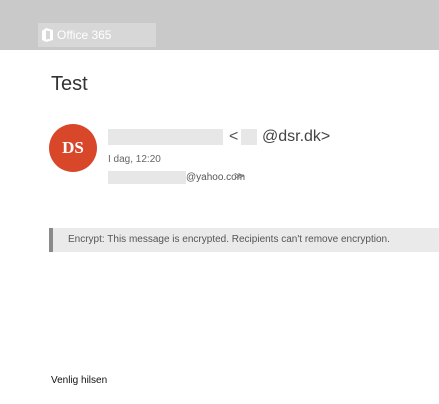 The width and height of the screenshot is (439, 404). What do you see at coordinates (79, 380) in the screenshot?
I see `message-signoff: Venlig hilsen` at bounding box center [79, 380].